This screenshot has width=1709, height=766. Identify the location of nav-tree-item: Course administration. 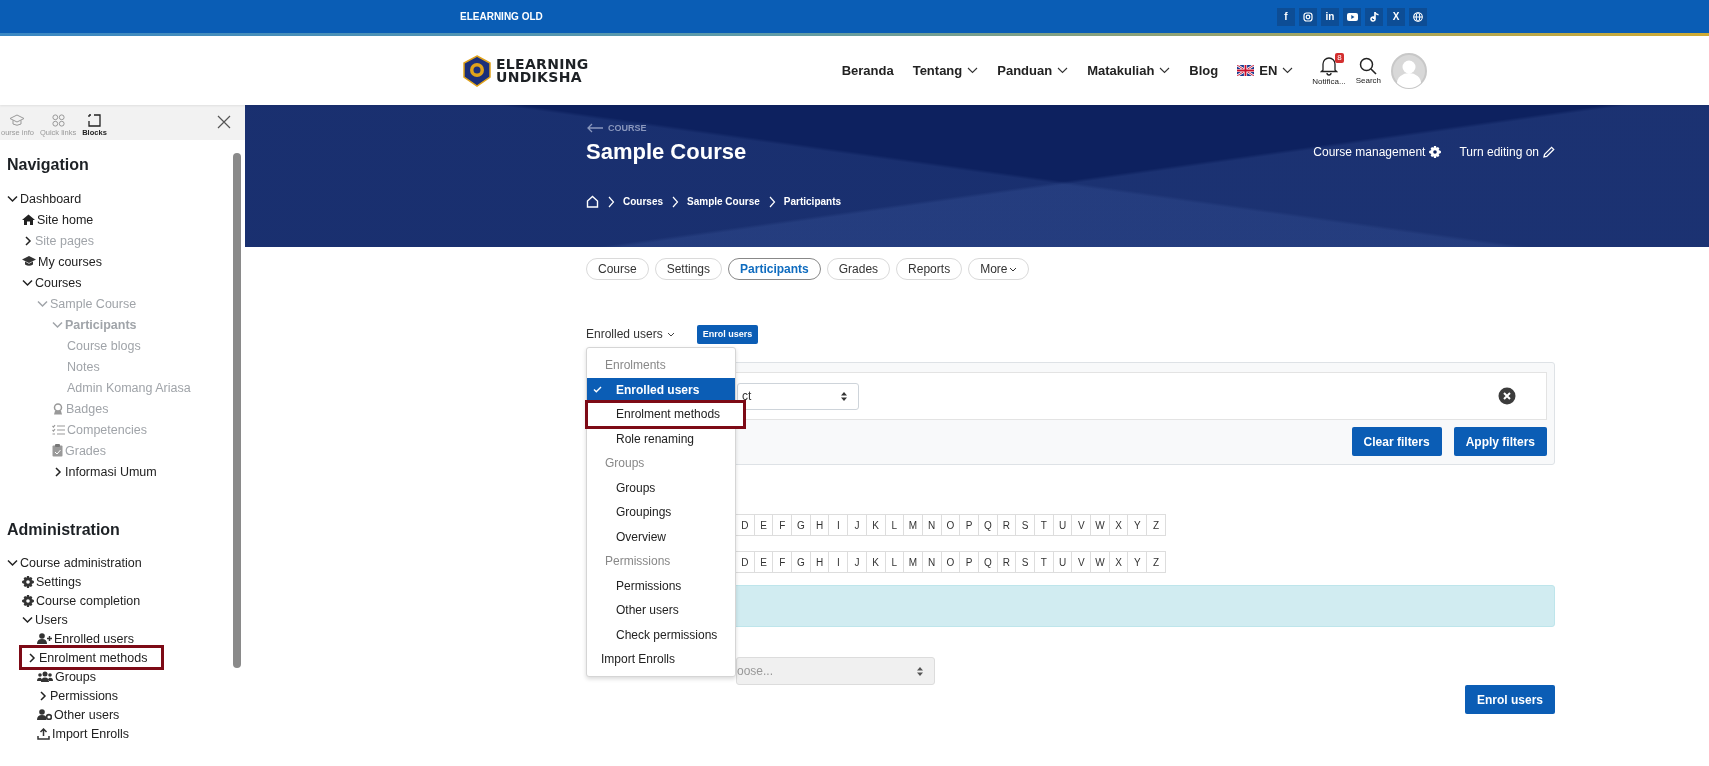
(77, 562).